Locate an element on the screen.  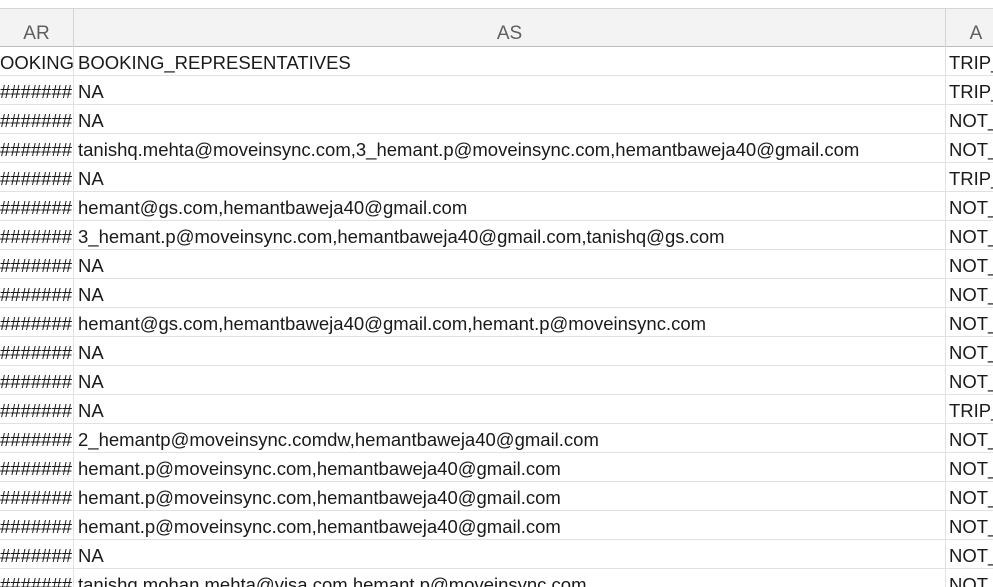
table-row: OOKING_BOOKING_REPRESENTATIVESTRIP_ is located at coordinates (496, 61).